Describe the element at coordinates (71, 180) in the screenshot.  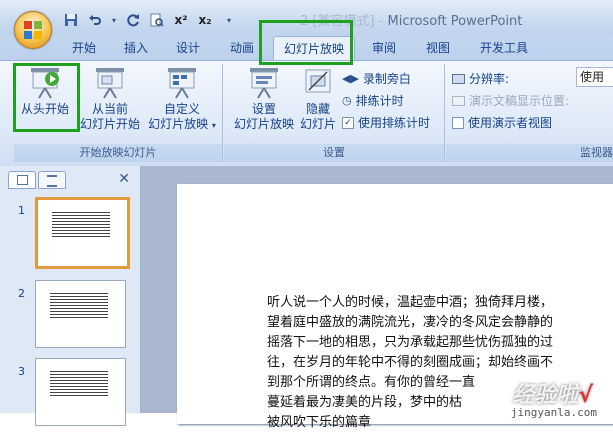
I see `pane-tabs: ✕` at that location.